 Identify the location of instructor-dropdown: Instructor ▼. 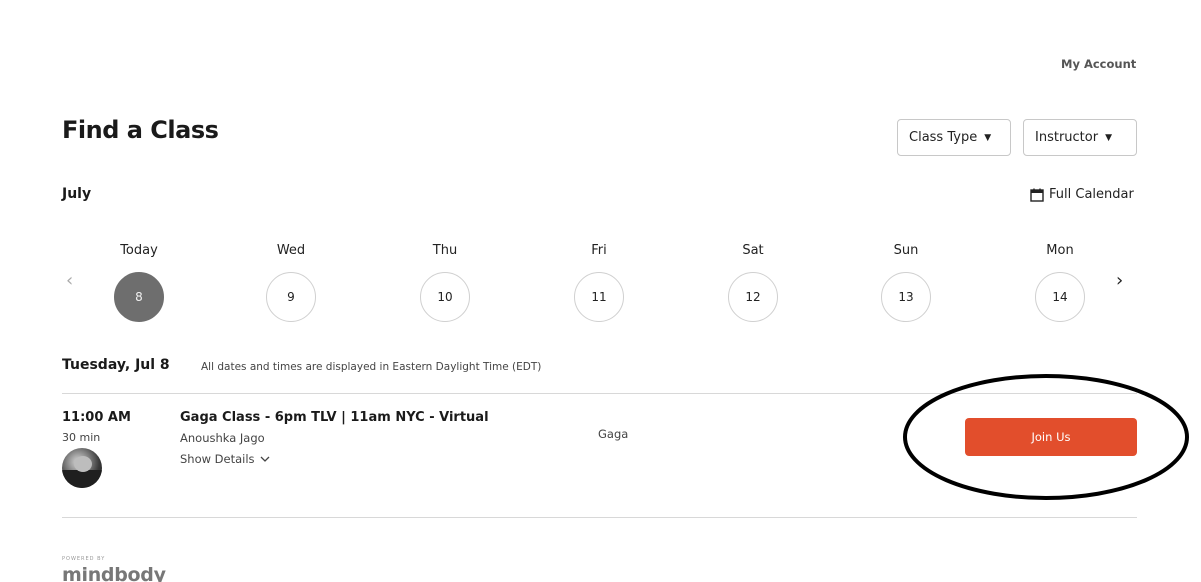
(1080, 137).